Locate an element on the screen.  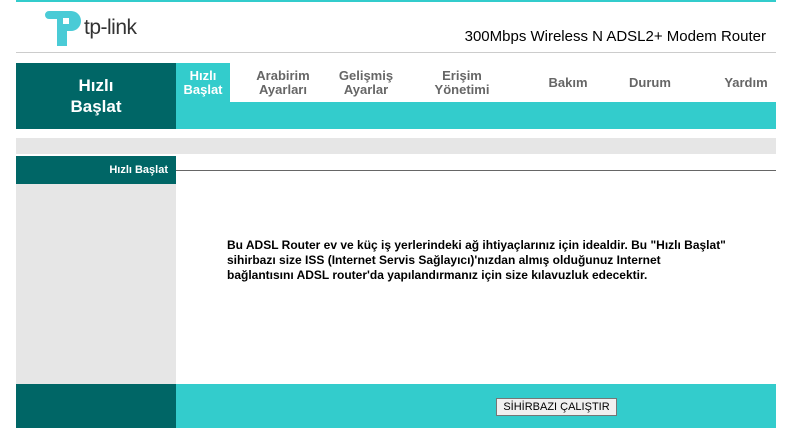
tab-quick-start: Hızlı Başlat is located at coordinates (203, 82).